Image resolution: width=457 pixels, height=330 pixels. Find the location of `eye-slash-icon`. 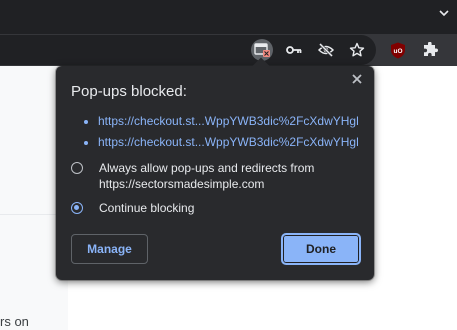

eye-slash-icon is located at coordinates (326, 50).